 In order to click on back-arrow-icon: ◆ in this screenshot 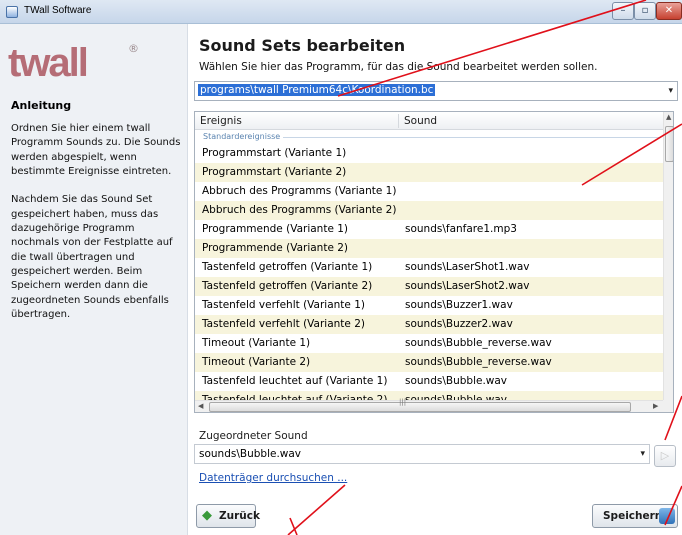, I will do `click(207, 515)`.